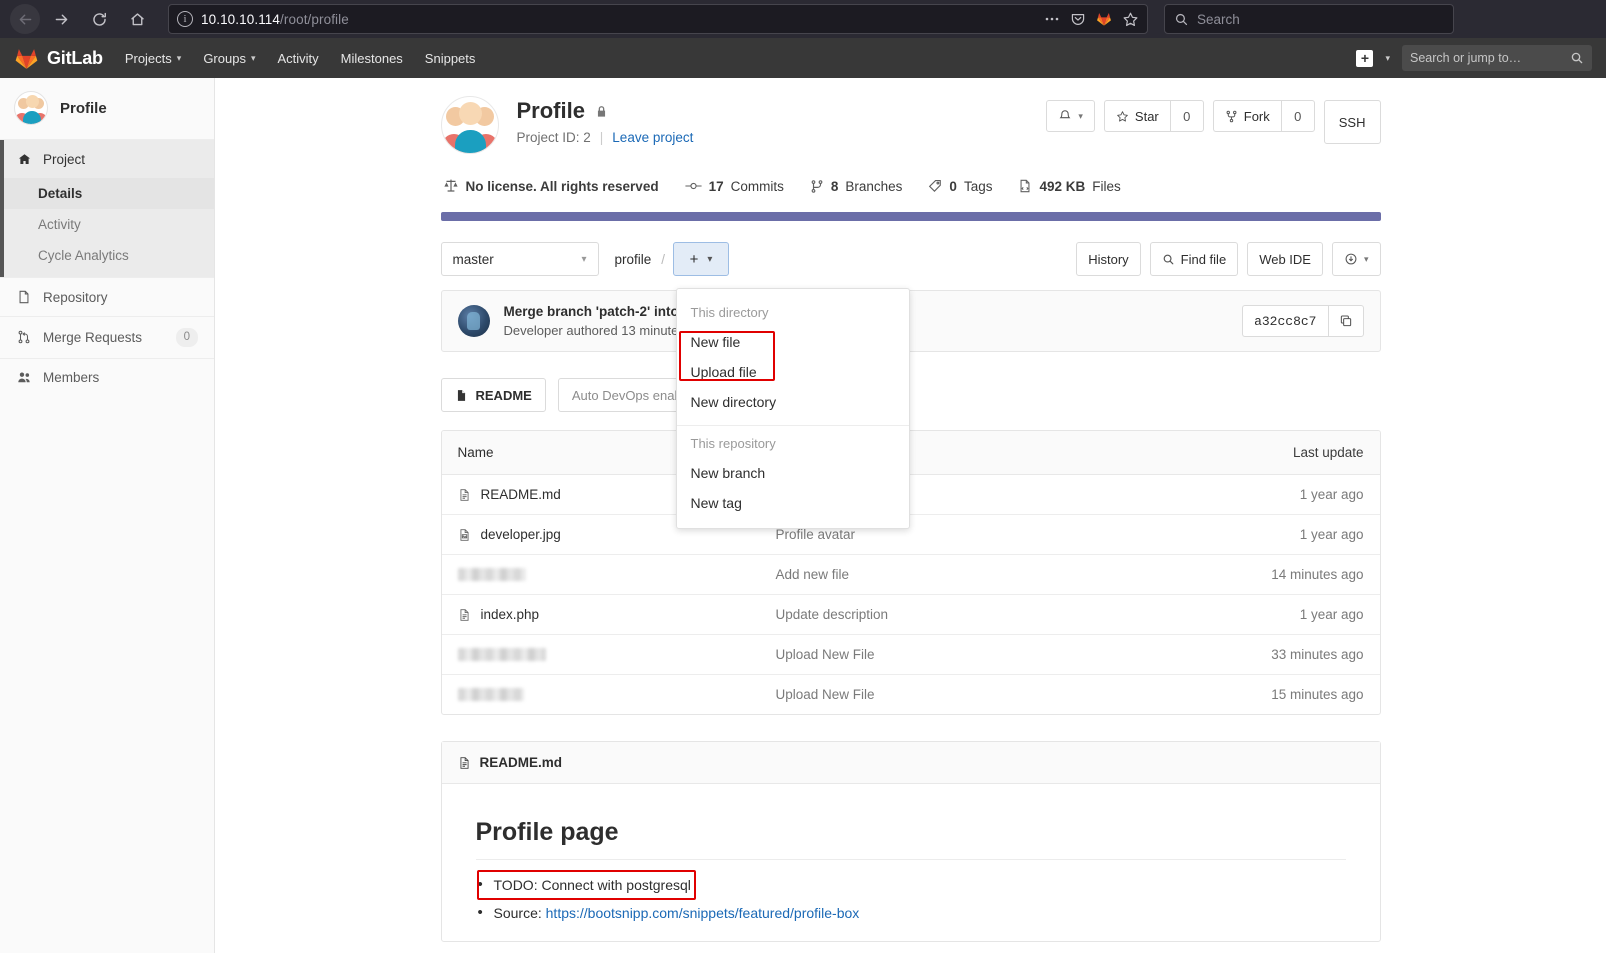  Describe the element at coordinates (1130, 19) in the screenshot. I see `star-bookmark-icon` at that location.